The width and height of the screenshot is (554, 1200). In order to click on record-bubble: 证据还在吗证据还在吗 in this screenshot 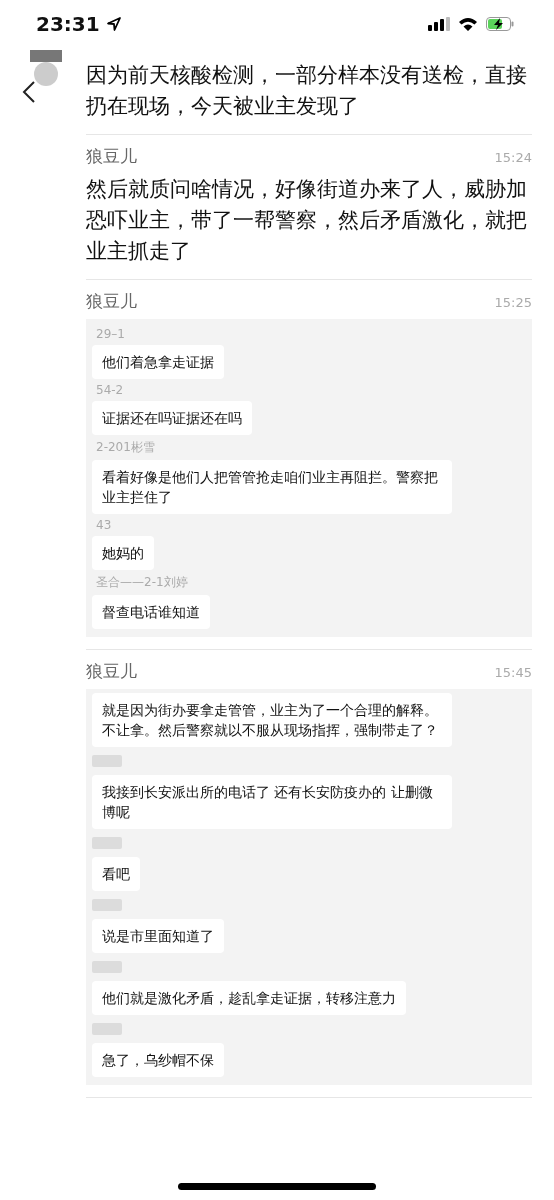, I will do `click(172, 418)`.